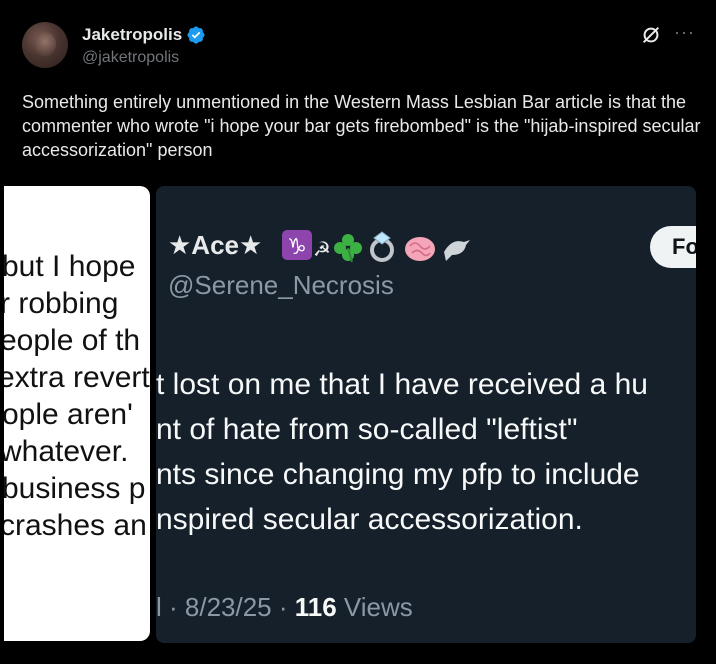 This screenshot has width=716, height=664. I want to click on shamrock-icon, so click(348, 248).